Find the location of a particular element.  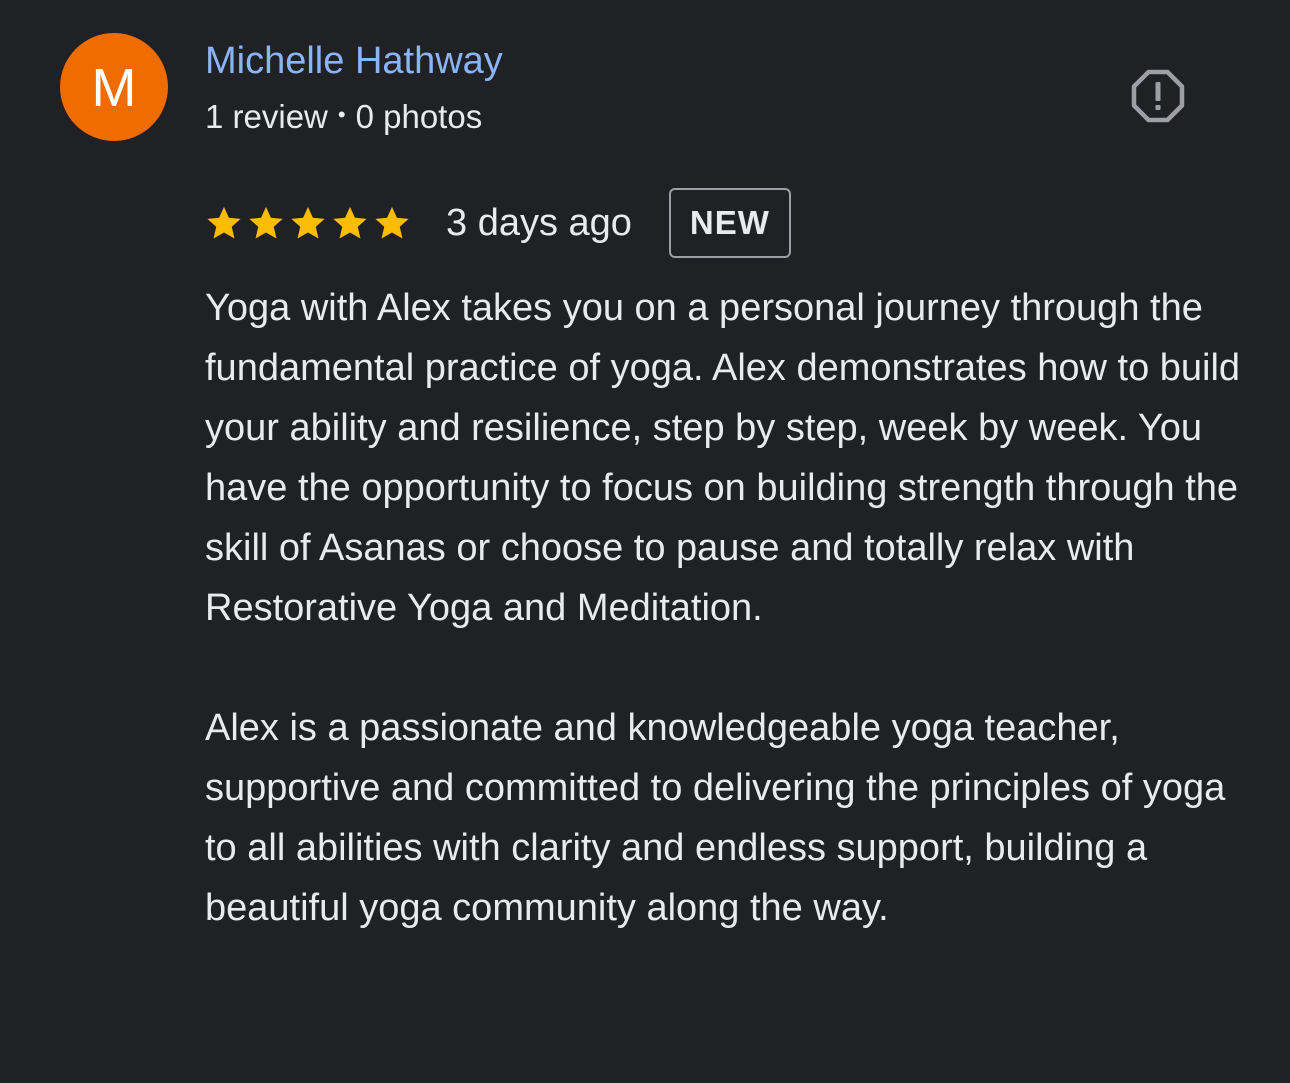

reviewer-meta: 1 review • 0 photos is located at coordinates (343, 117).